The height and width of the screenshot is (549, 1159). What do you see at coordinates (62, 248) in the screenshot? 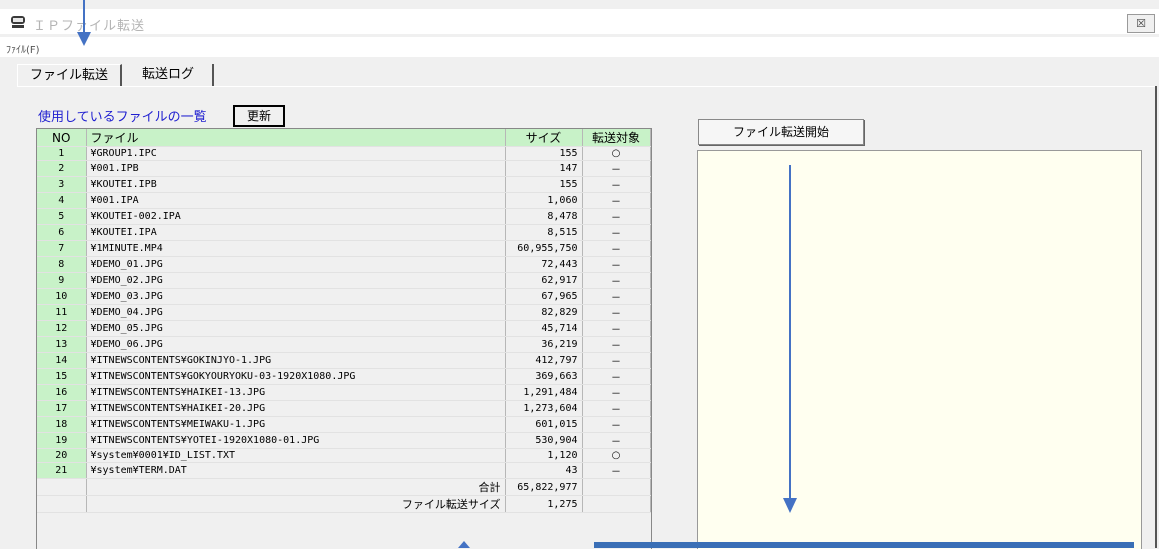
I see `row-no: 7` at bounding box center [62, 248].